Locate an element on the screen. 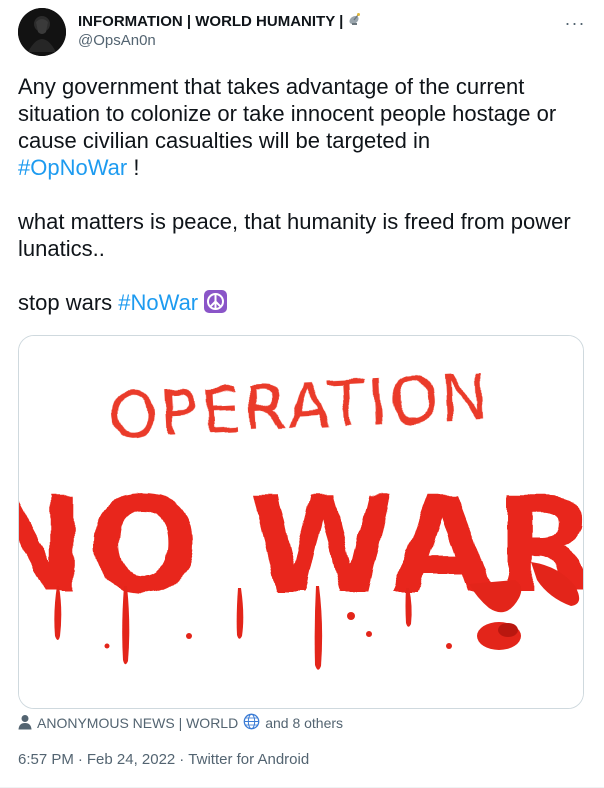 This screenshot has height=788, width=604. tweet-source: Twitter for Android is located at coordinates (249, 759).